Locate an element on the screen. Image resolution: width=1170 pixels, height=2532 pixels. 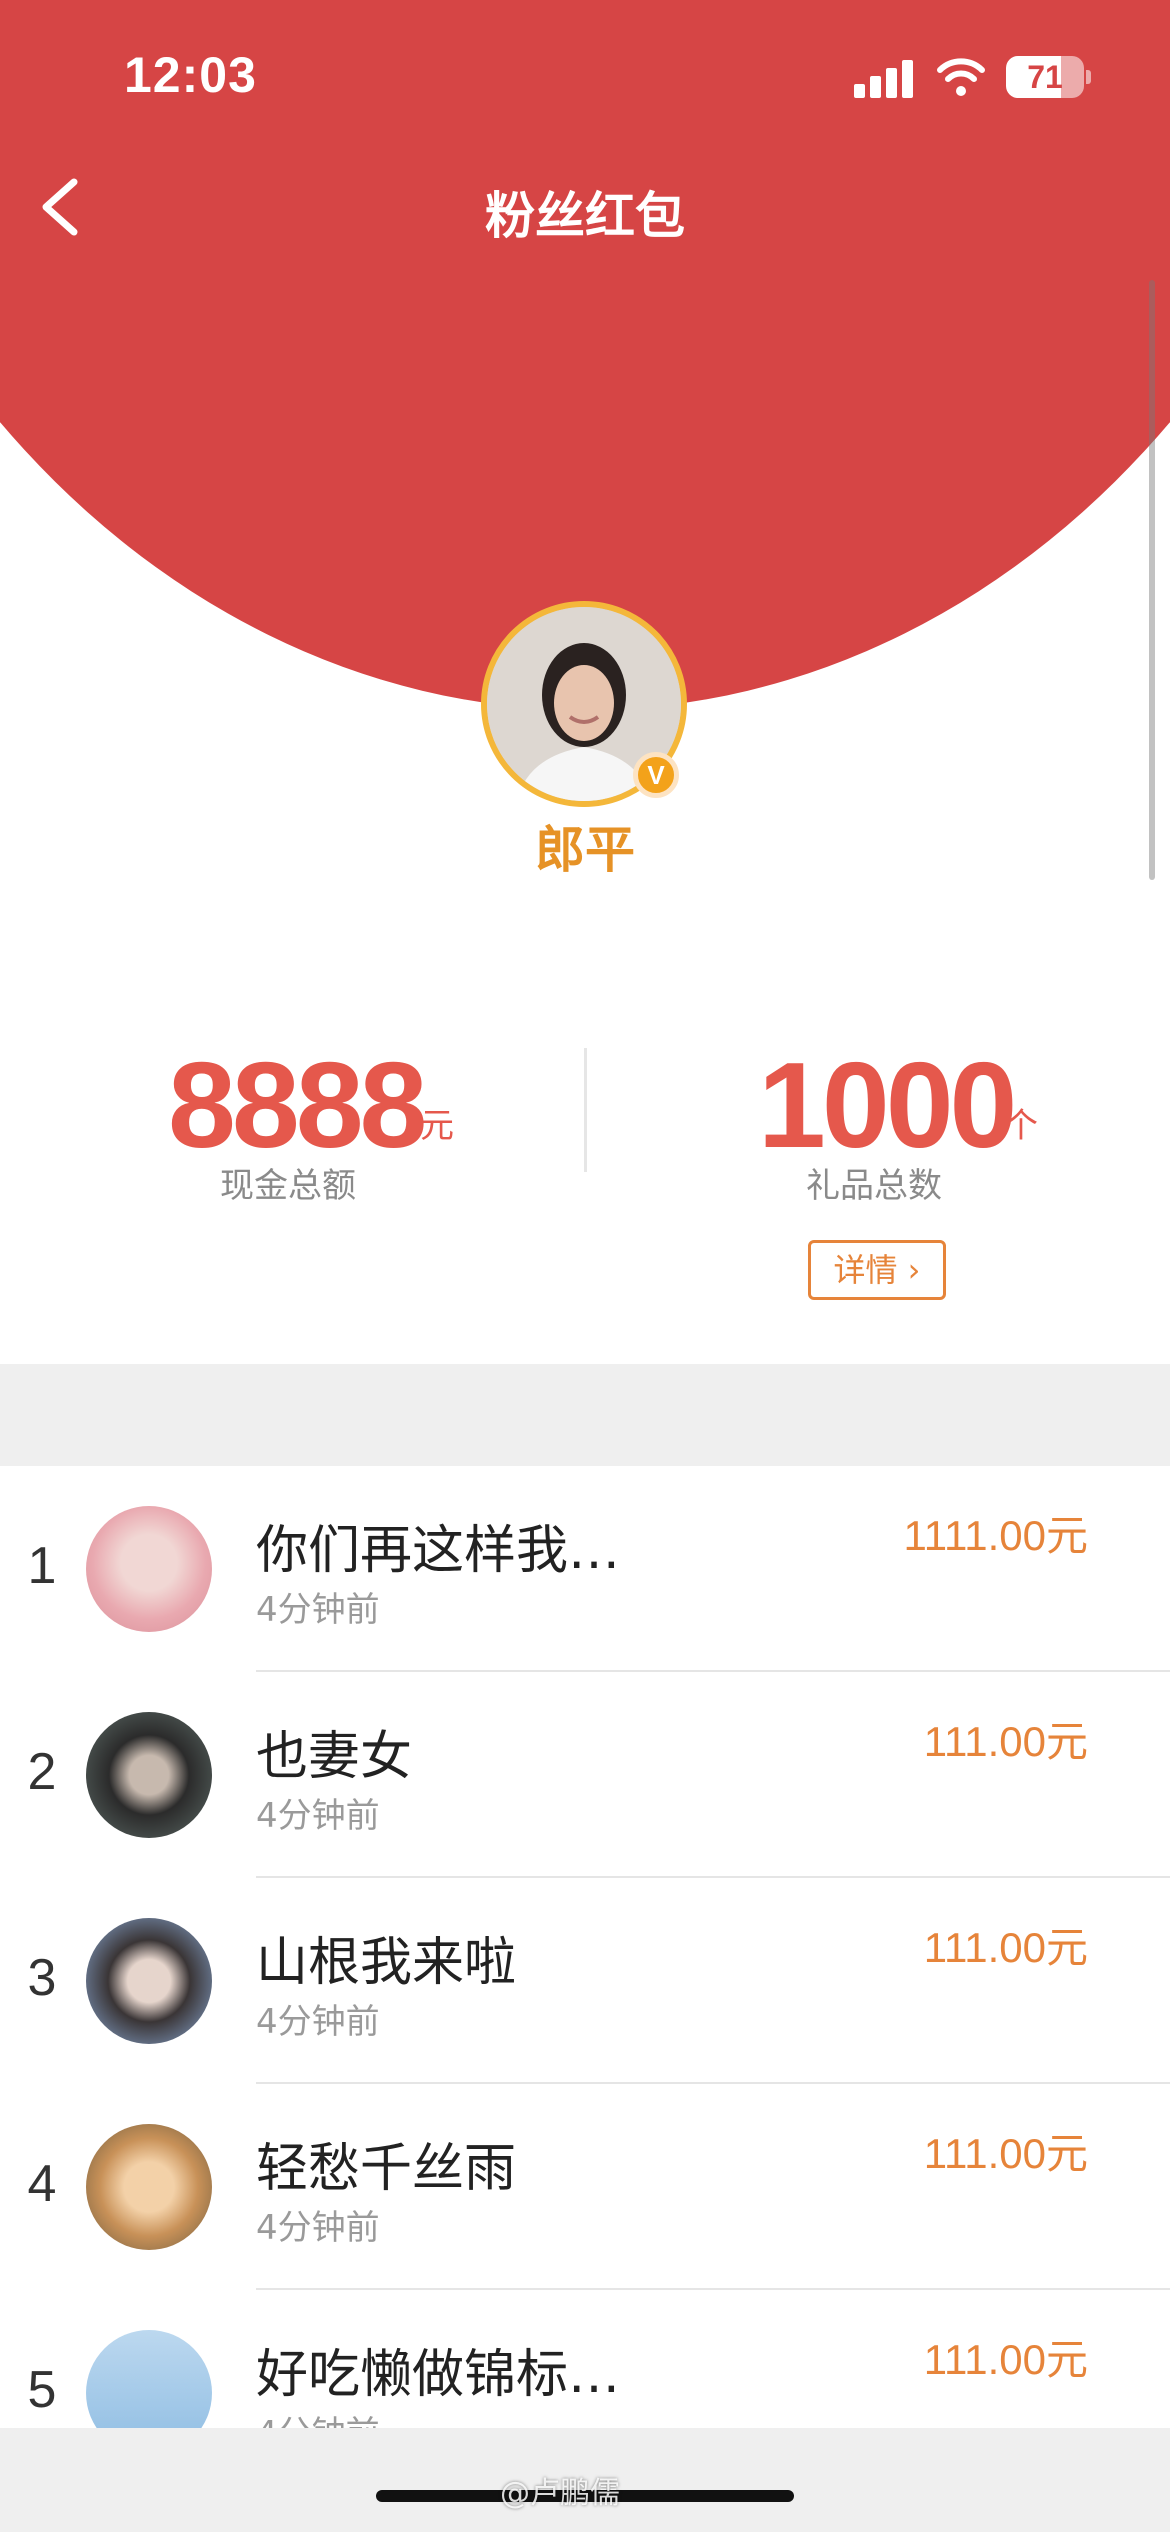
owner-name: 郎平 is located at coordinates (585, 846).